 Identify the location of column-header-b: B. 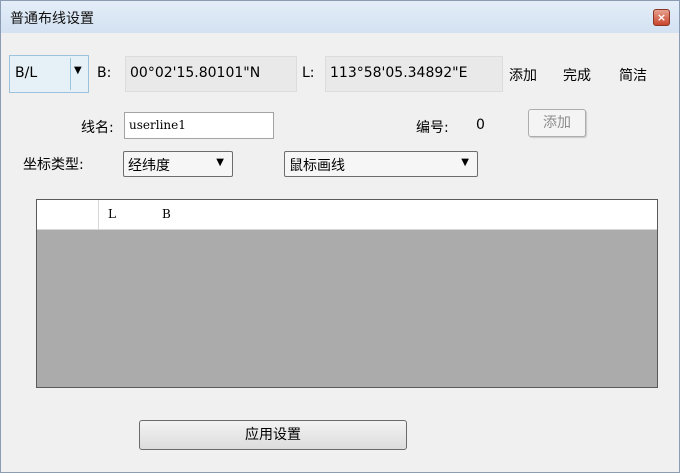
(166, 214).